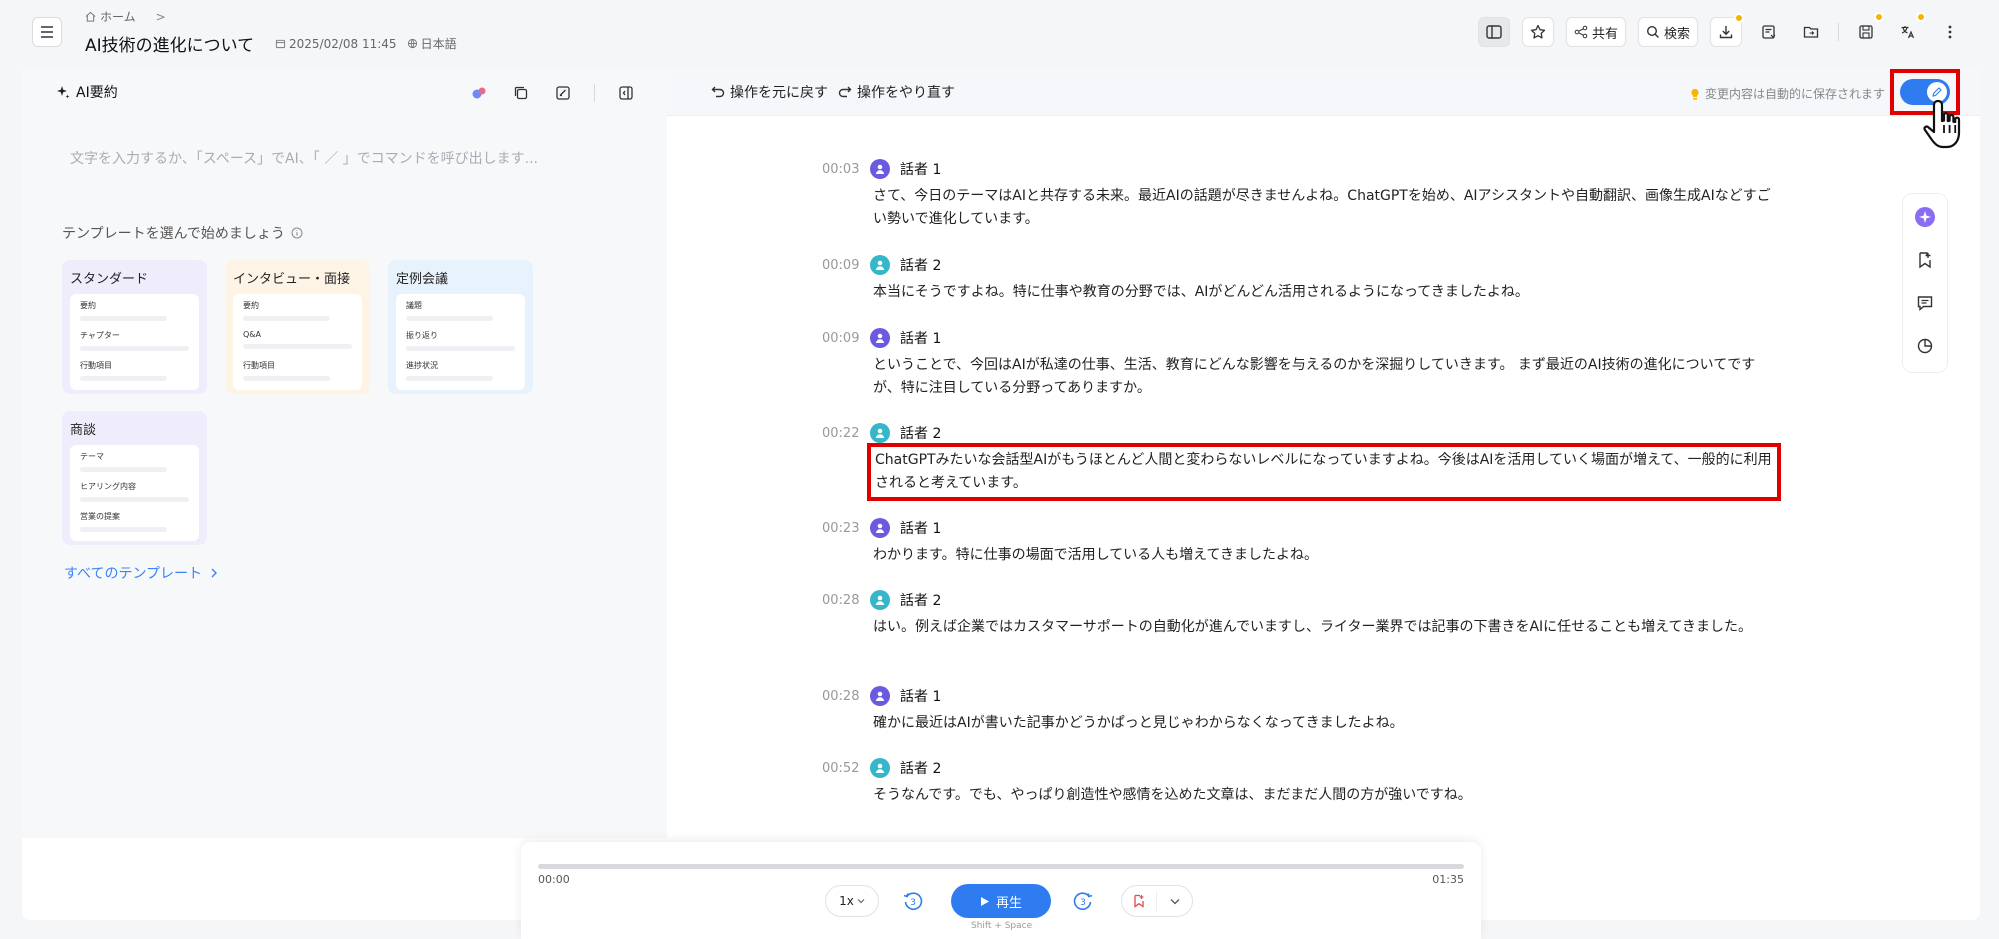 This screenshot has width=1999, height=939. What do you see at coordinates (1140, 901) in the screenshot?
I see `add-mark-button` at bounding box center [1140, 901].